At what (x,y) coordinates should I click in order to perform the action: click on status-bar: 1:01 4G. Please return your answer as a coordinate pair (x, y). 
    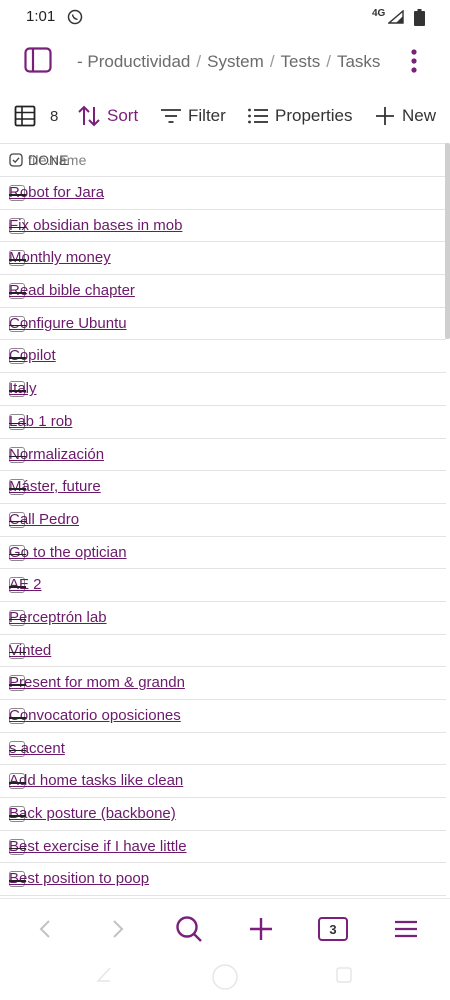
    Looking at the image, I should click on (225, 17).